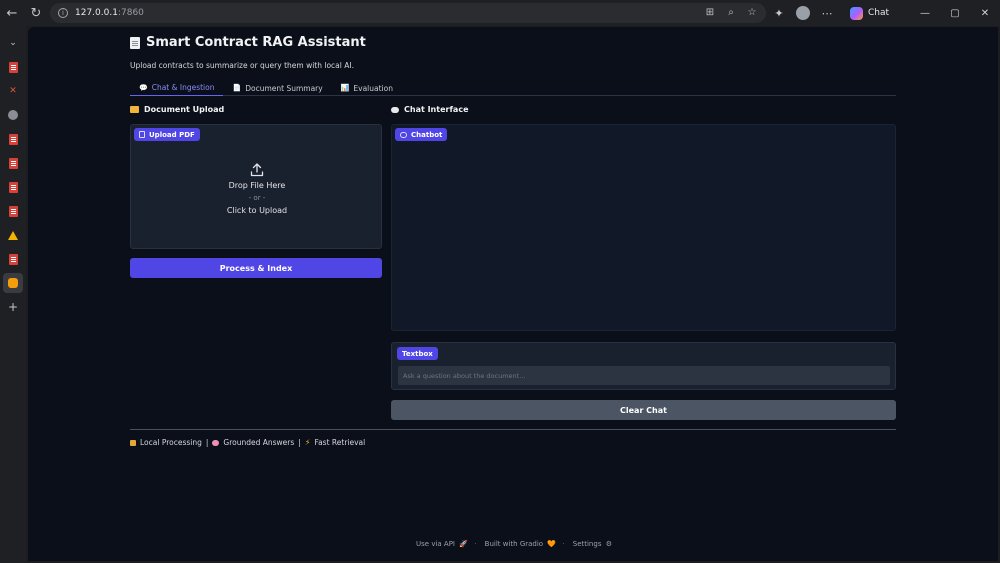 The image size is (1000, 563). Describe the element at coordinates (143, 87) in the screenshot. I see `speech-bubble-icon: 💬` at that location.